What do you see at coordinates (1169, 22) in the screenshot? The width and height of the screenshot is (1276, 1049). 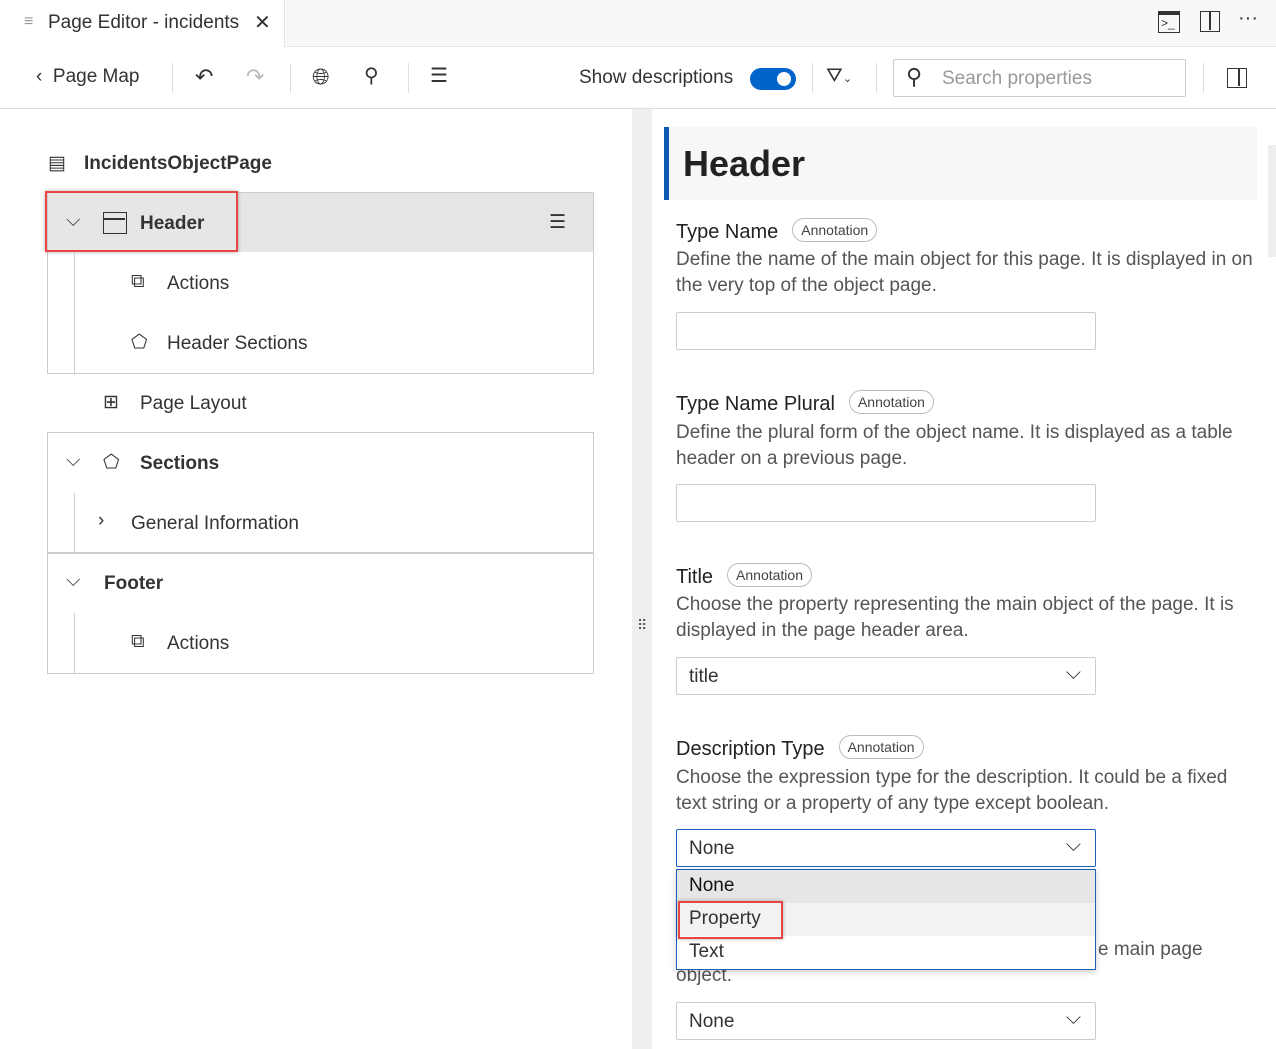 I see `terminal-icon: >_` at bounding box center [1169, 22].